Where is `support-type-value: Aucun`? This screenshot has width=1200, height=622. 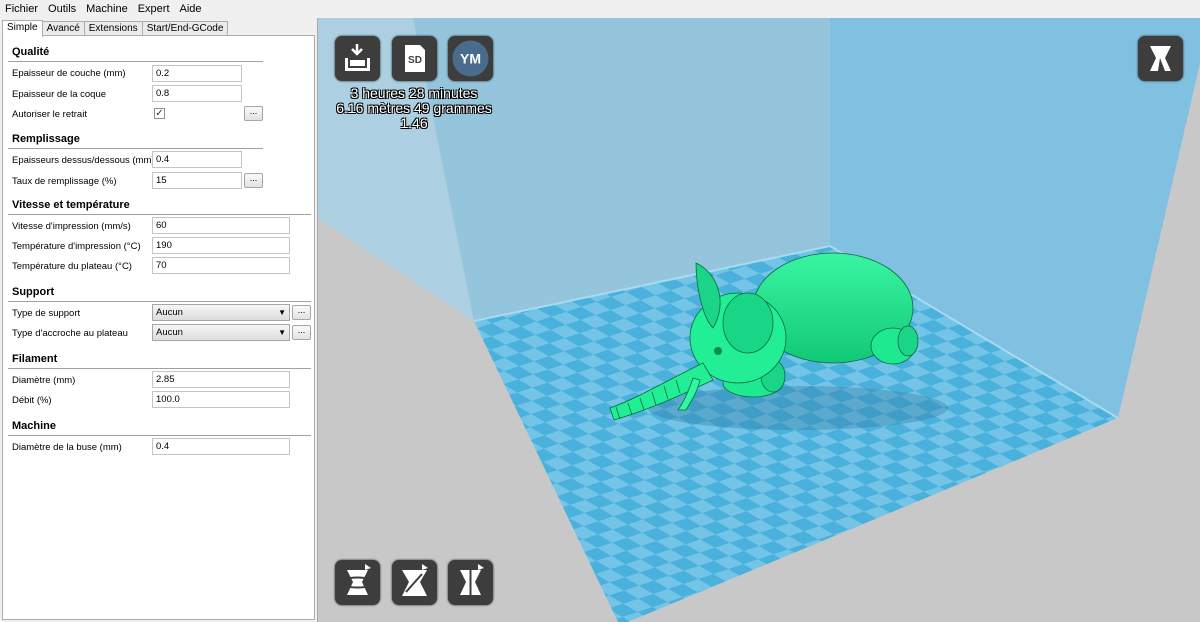 support-type-value: Aucun is located at coordinates (169, 312).